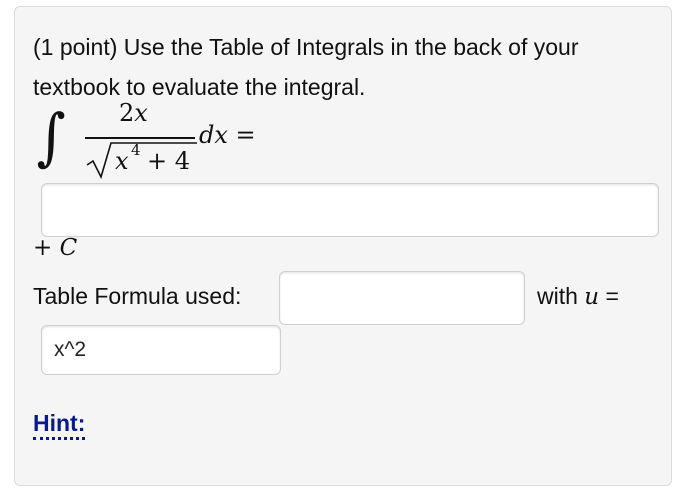  I want to click on equals-sign: =, so click(245, 135).